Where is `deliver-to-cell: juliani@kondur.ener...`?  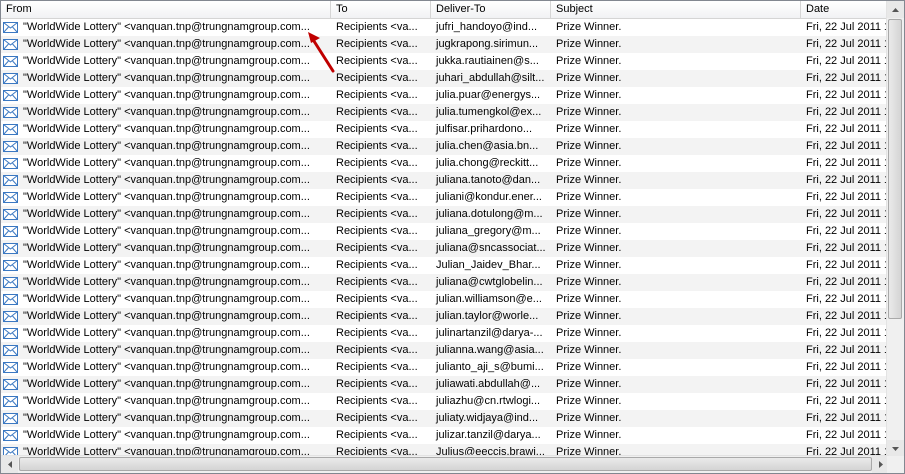
deliver-to-cell: juliani@kondur.ener... is located at coordinates (489, 197).